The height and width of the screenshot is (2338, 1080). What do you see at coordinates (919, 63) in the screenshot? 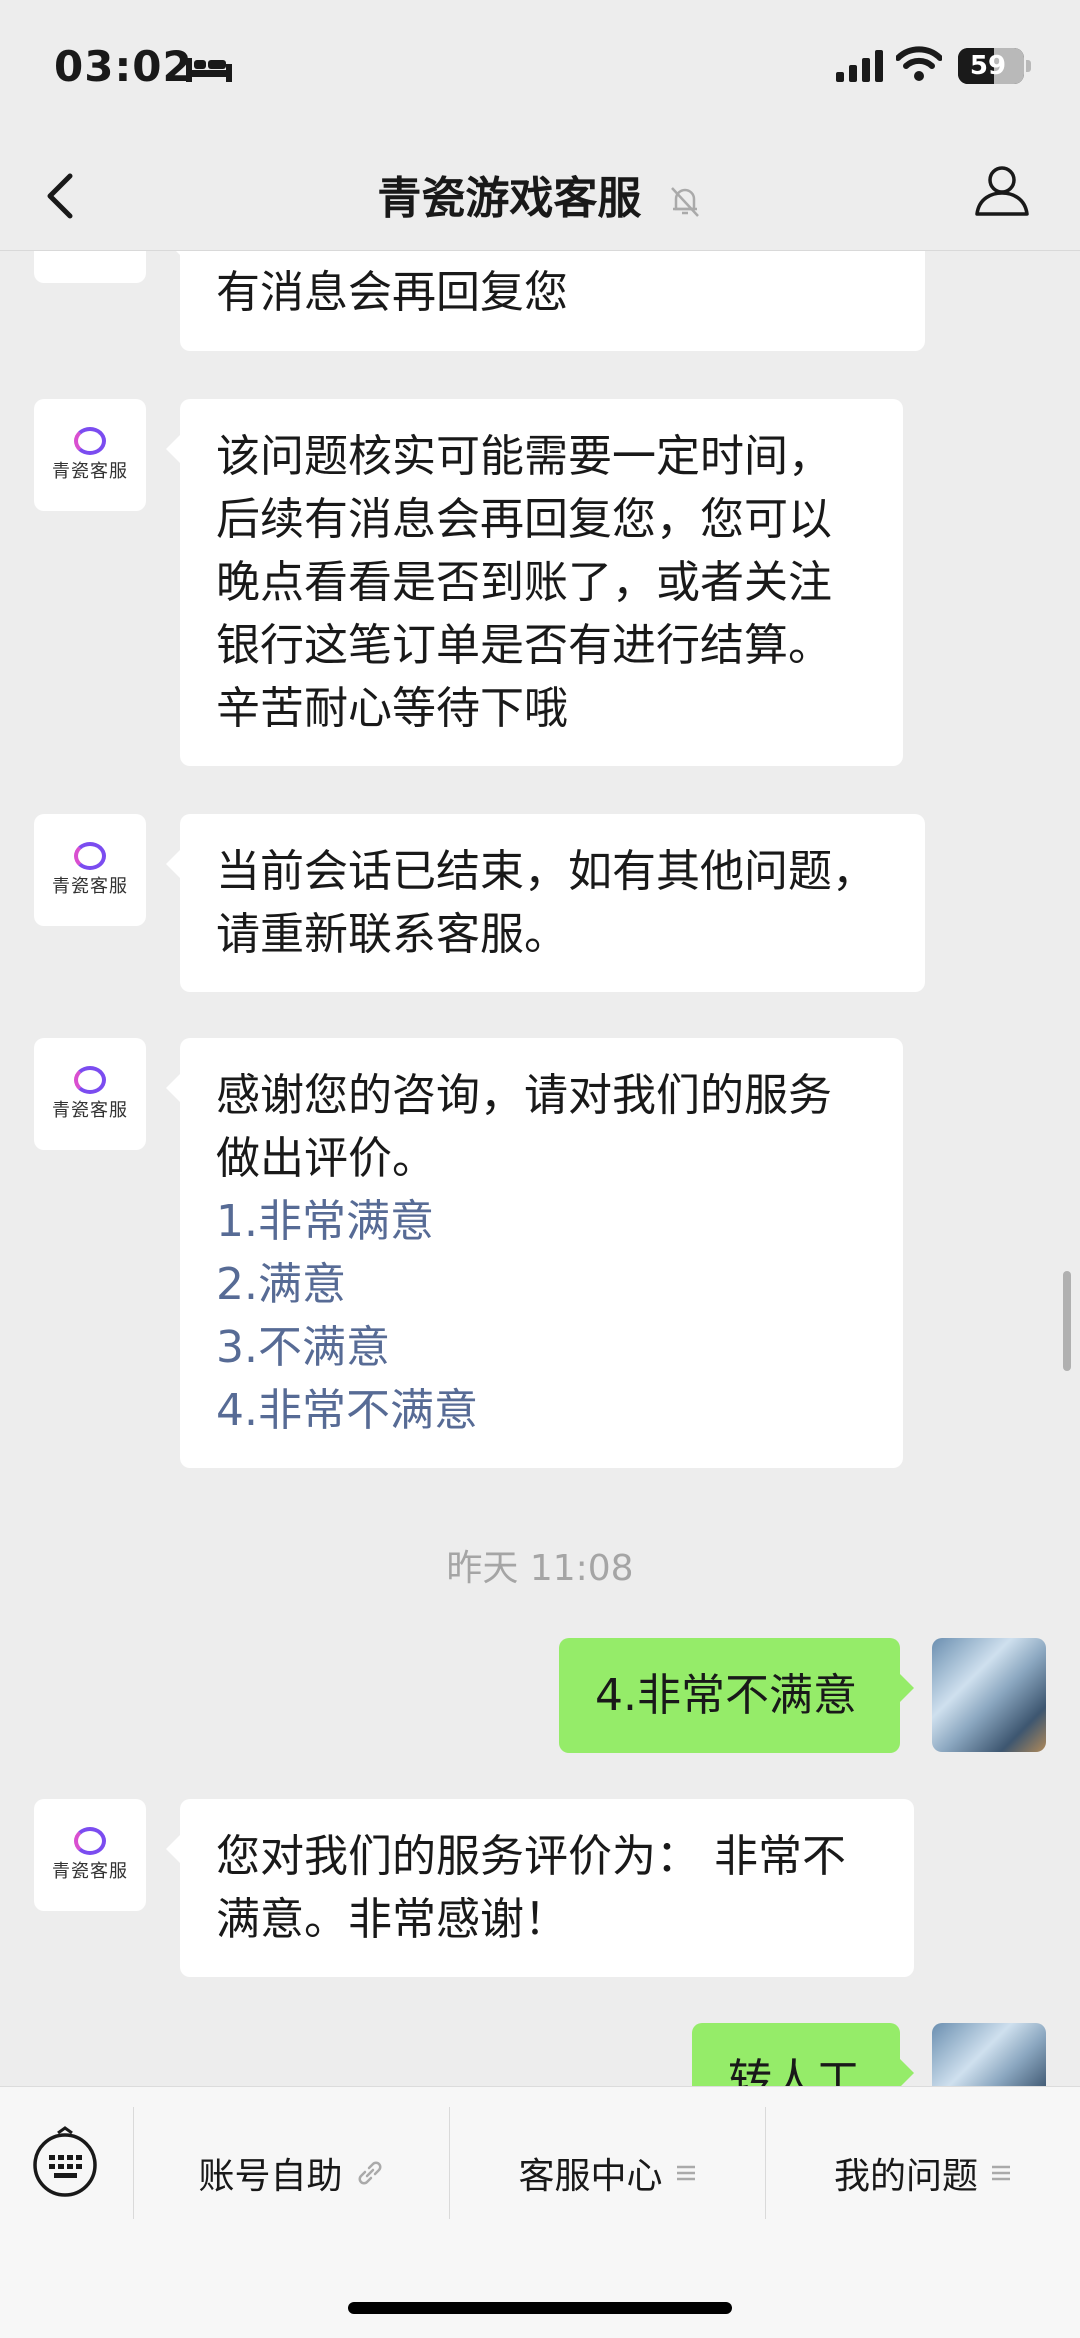
I see `wifi-icon` at bounding box center [919, 63].